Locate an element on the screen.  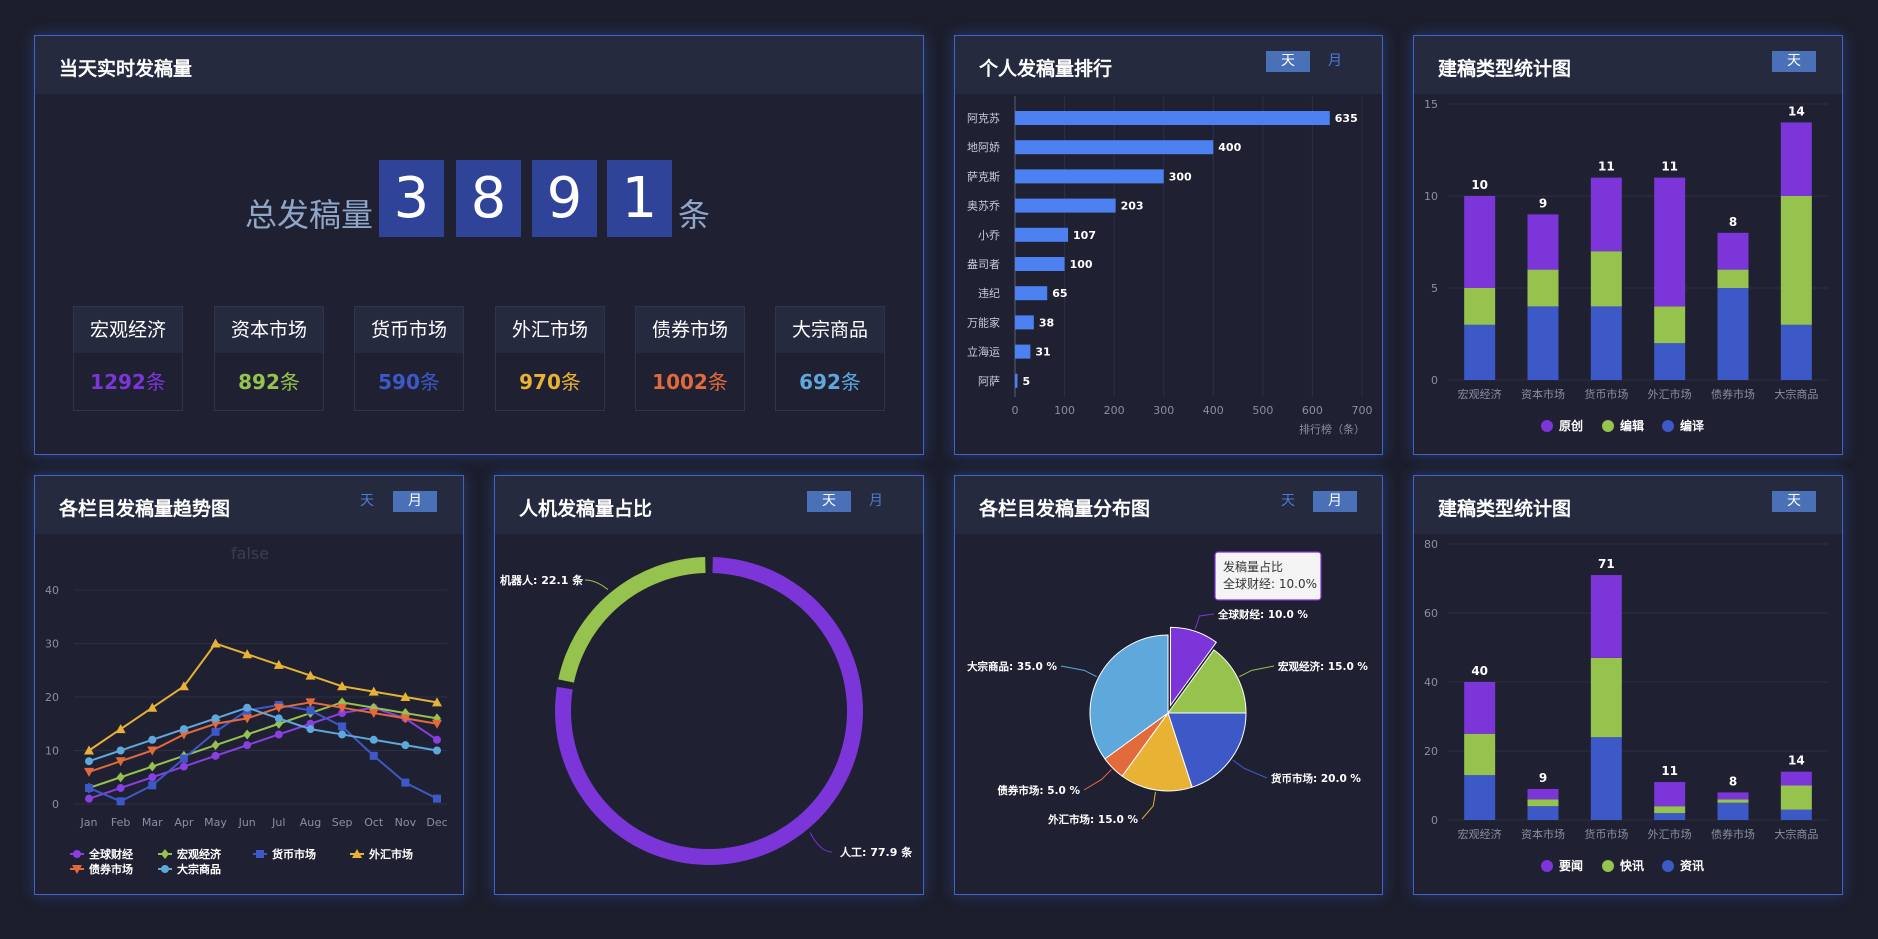
x-tick-label: Dec is located at coordinates (436, 822).